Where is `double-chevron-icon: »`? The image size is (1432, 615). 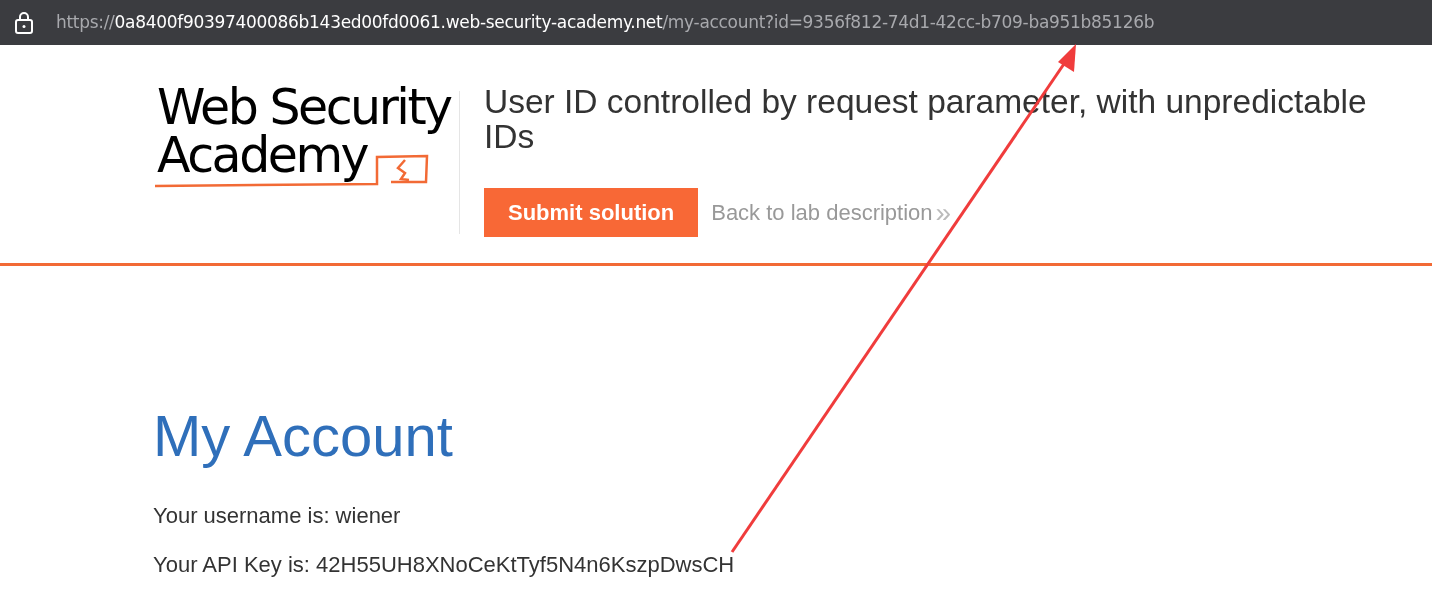
double-chevron-icon: » is located at coordinates (943, 212).